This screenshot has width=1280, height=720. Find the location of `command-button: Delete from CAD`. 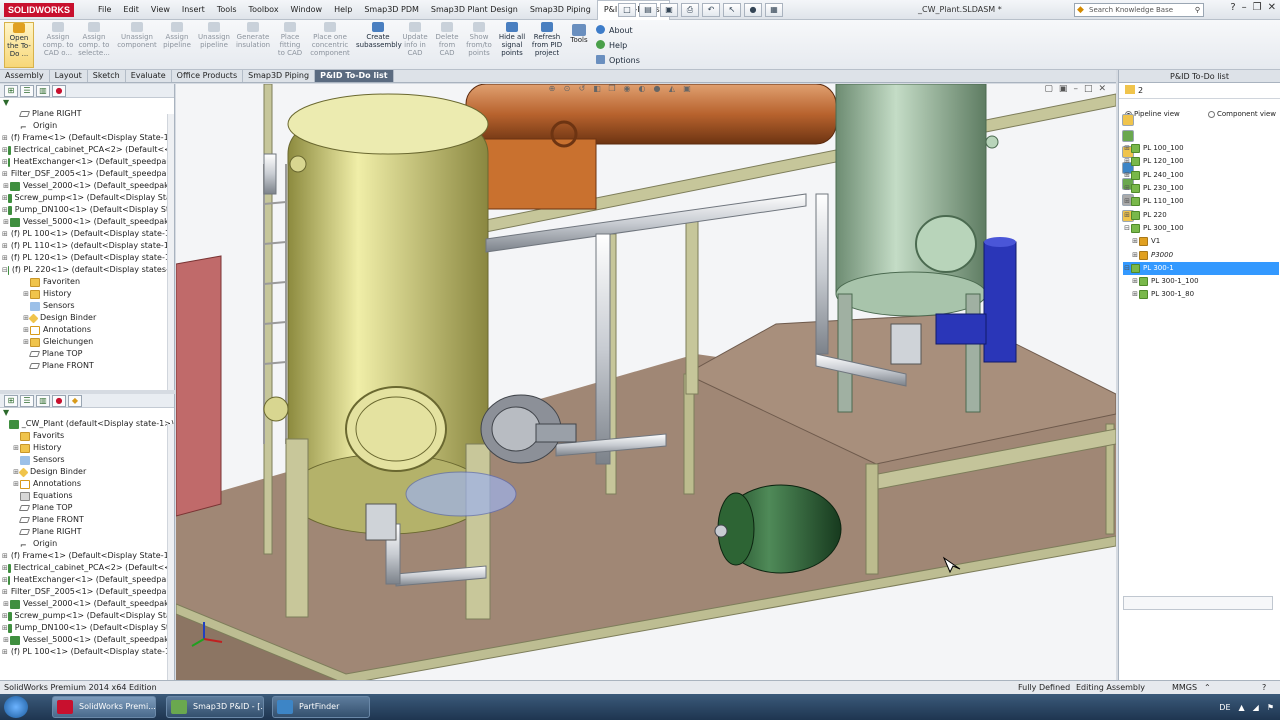

command-button: Delete from CAD is located at coordinates (447, 39).